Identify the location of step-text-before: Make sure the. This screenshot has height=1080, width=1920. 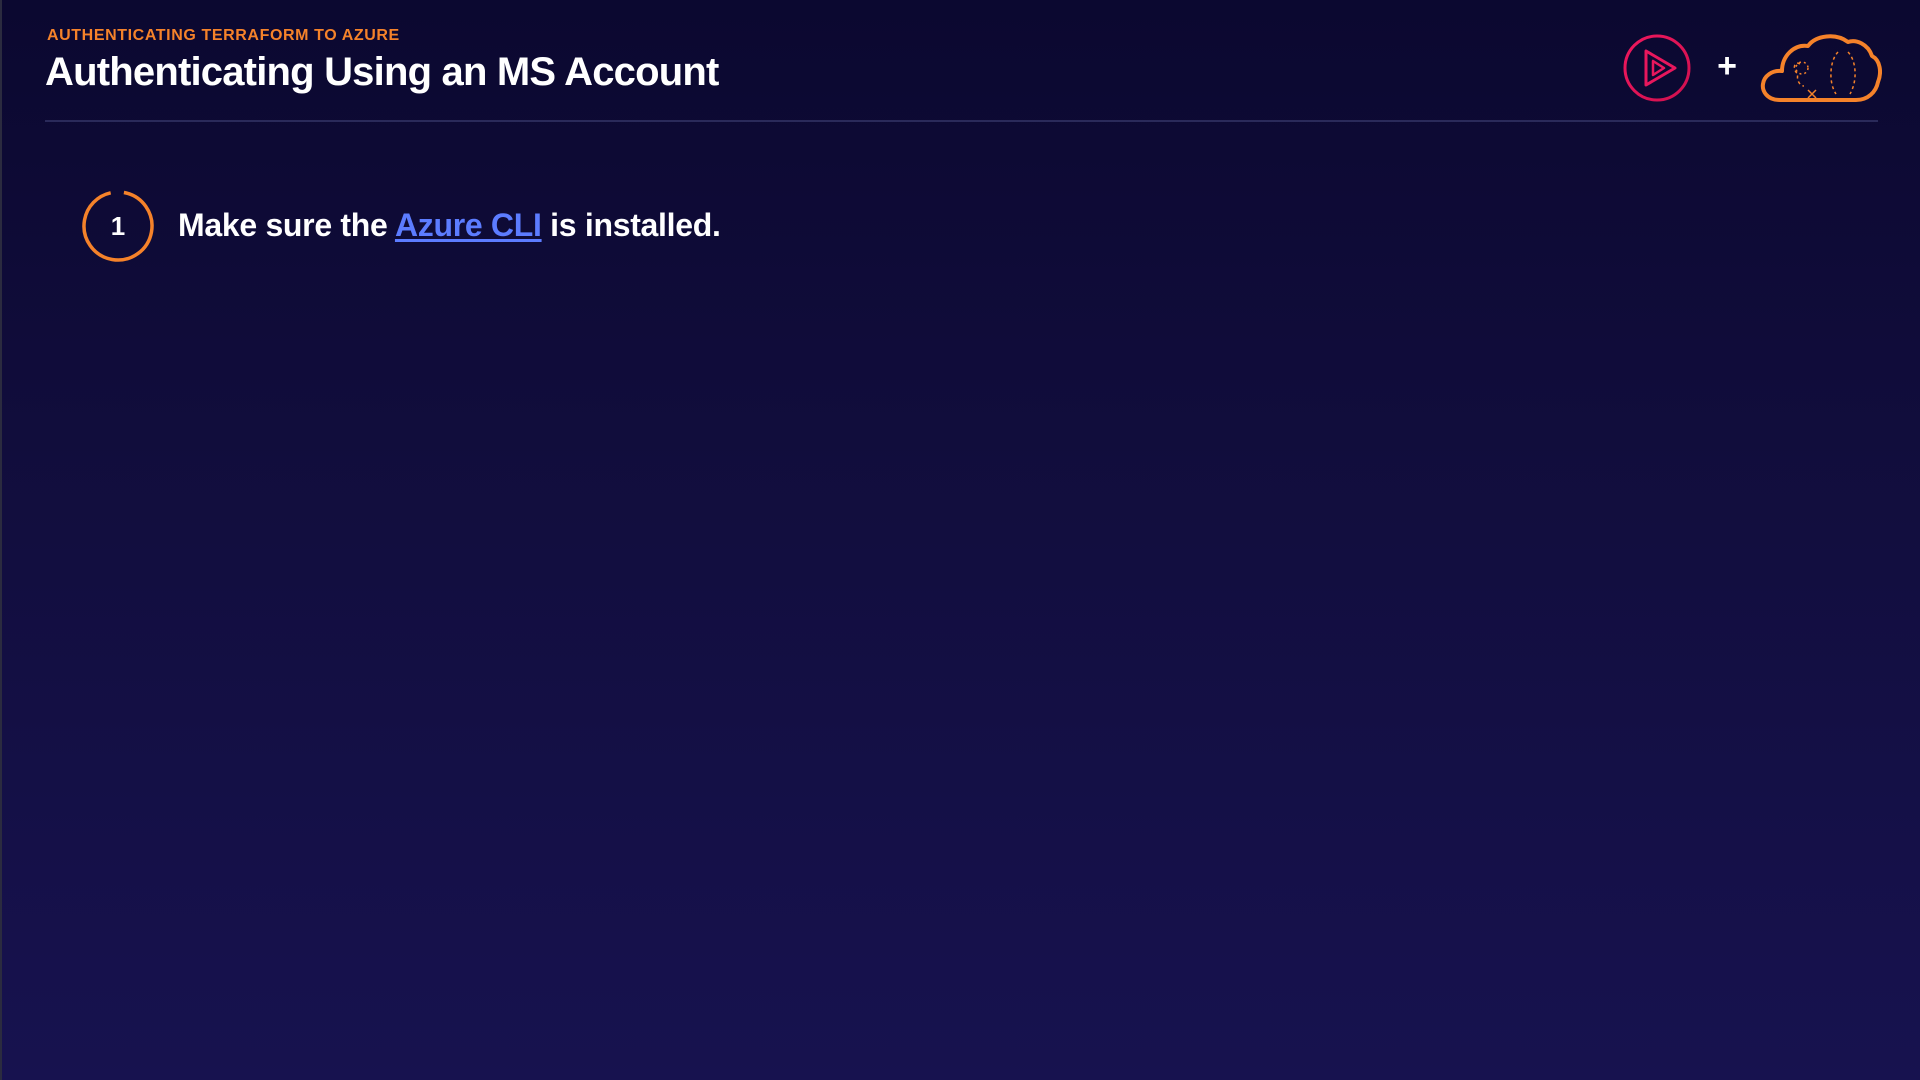
(286, 225).